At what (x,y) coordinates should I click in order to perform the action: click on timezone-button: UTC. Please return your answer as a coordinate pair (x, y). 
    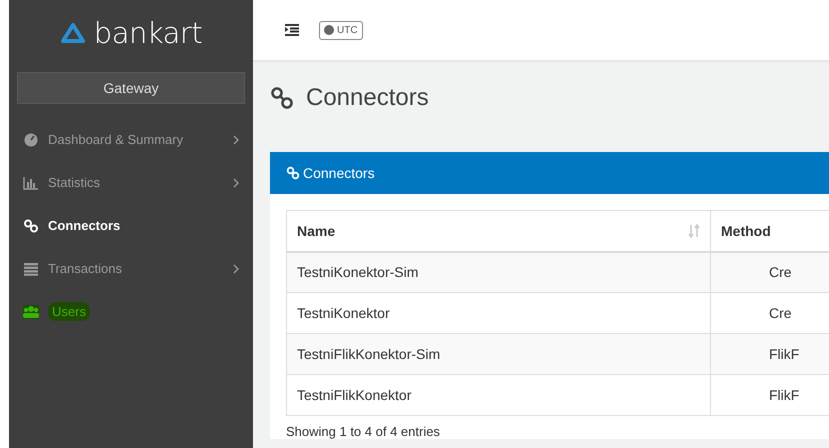
    Looking at the image, I should click on (341, 30).